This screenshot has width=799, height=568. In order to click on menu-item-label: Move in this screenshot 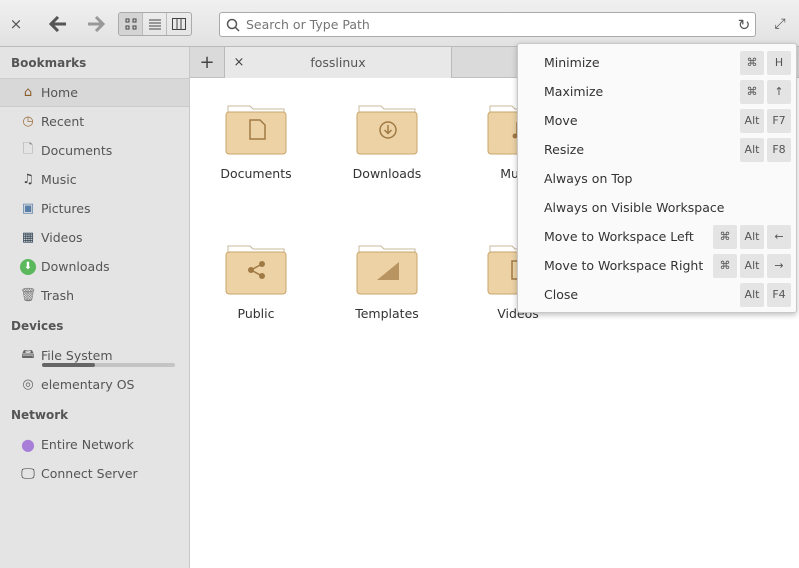, I will do `click(561, 120)`.